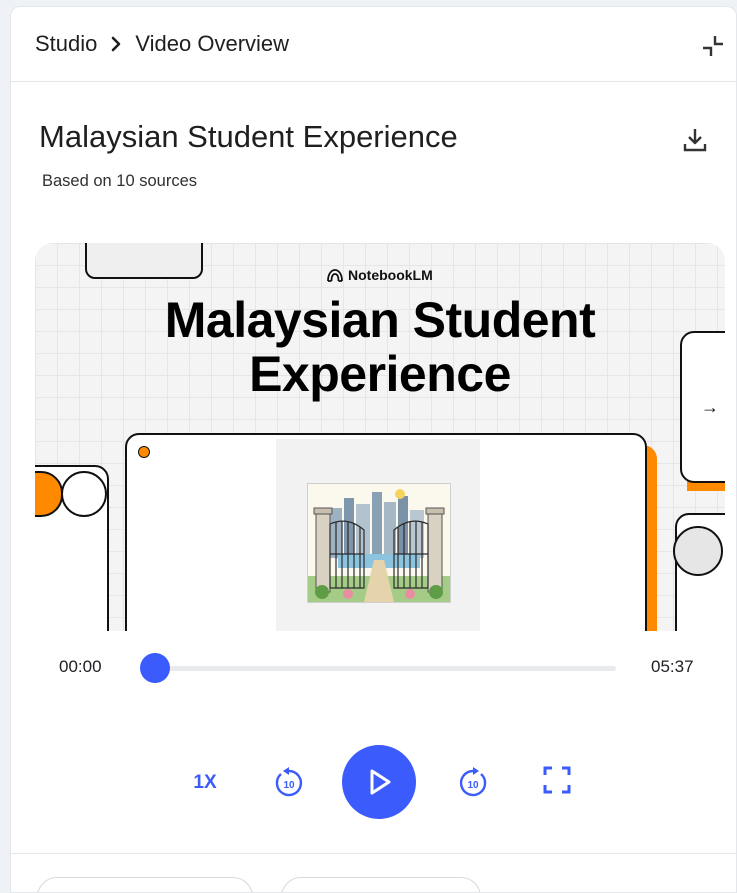  What do you see at coordinates (379, 543) in the screenshot?
I see `campus-gate-illustration` at bounding box center [379, 543].